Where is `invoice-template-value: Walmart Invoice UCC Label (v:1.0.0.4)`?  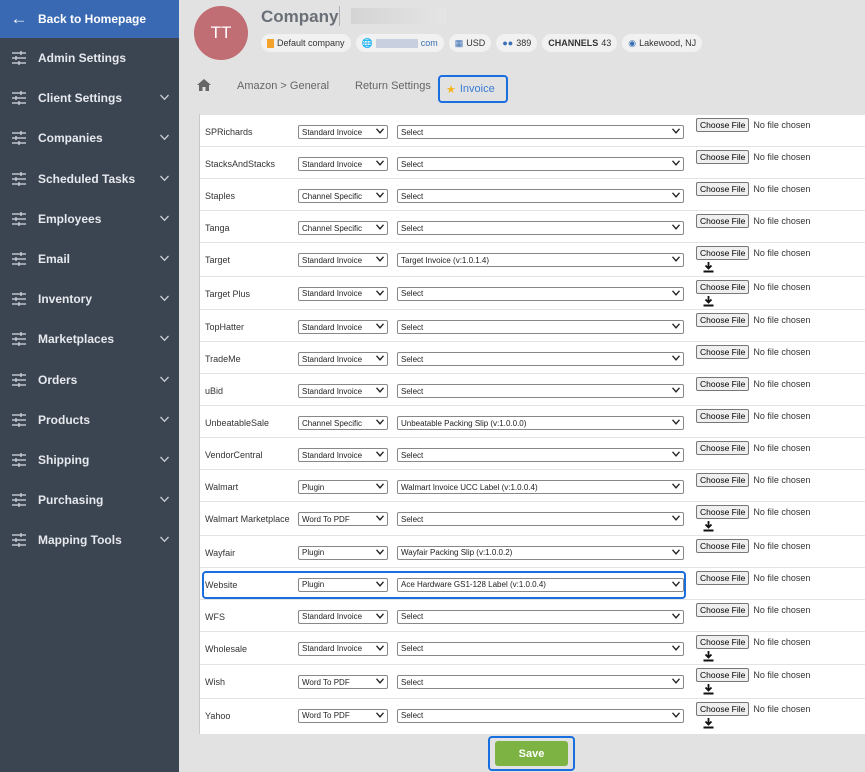
invoice-template-value: Walmart Invoice UCC Label (v:1.0.0.4) is located at coordinates (469, 487).